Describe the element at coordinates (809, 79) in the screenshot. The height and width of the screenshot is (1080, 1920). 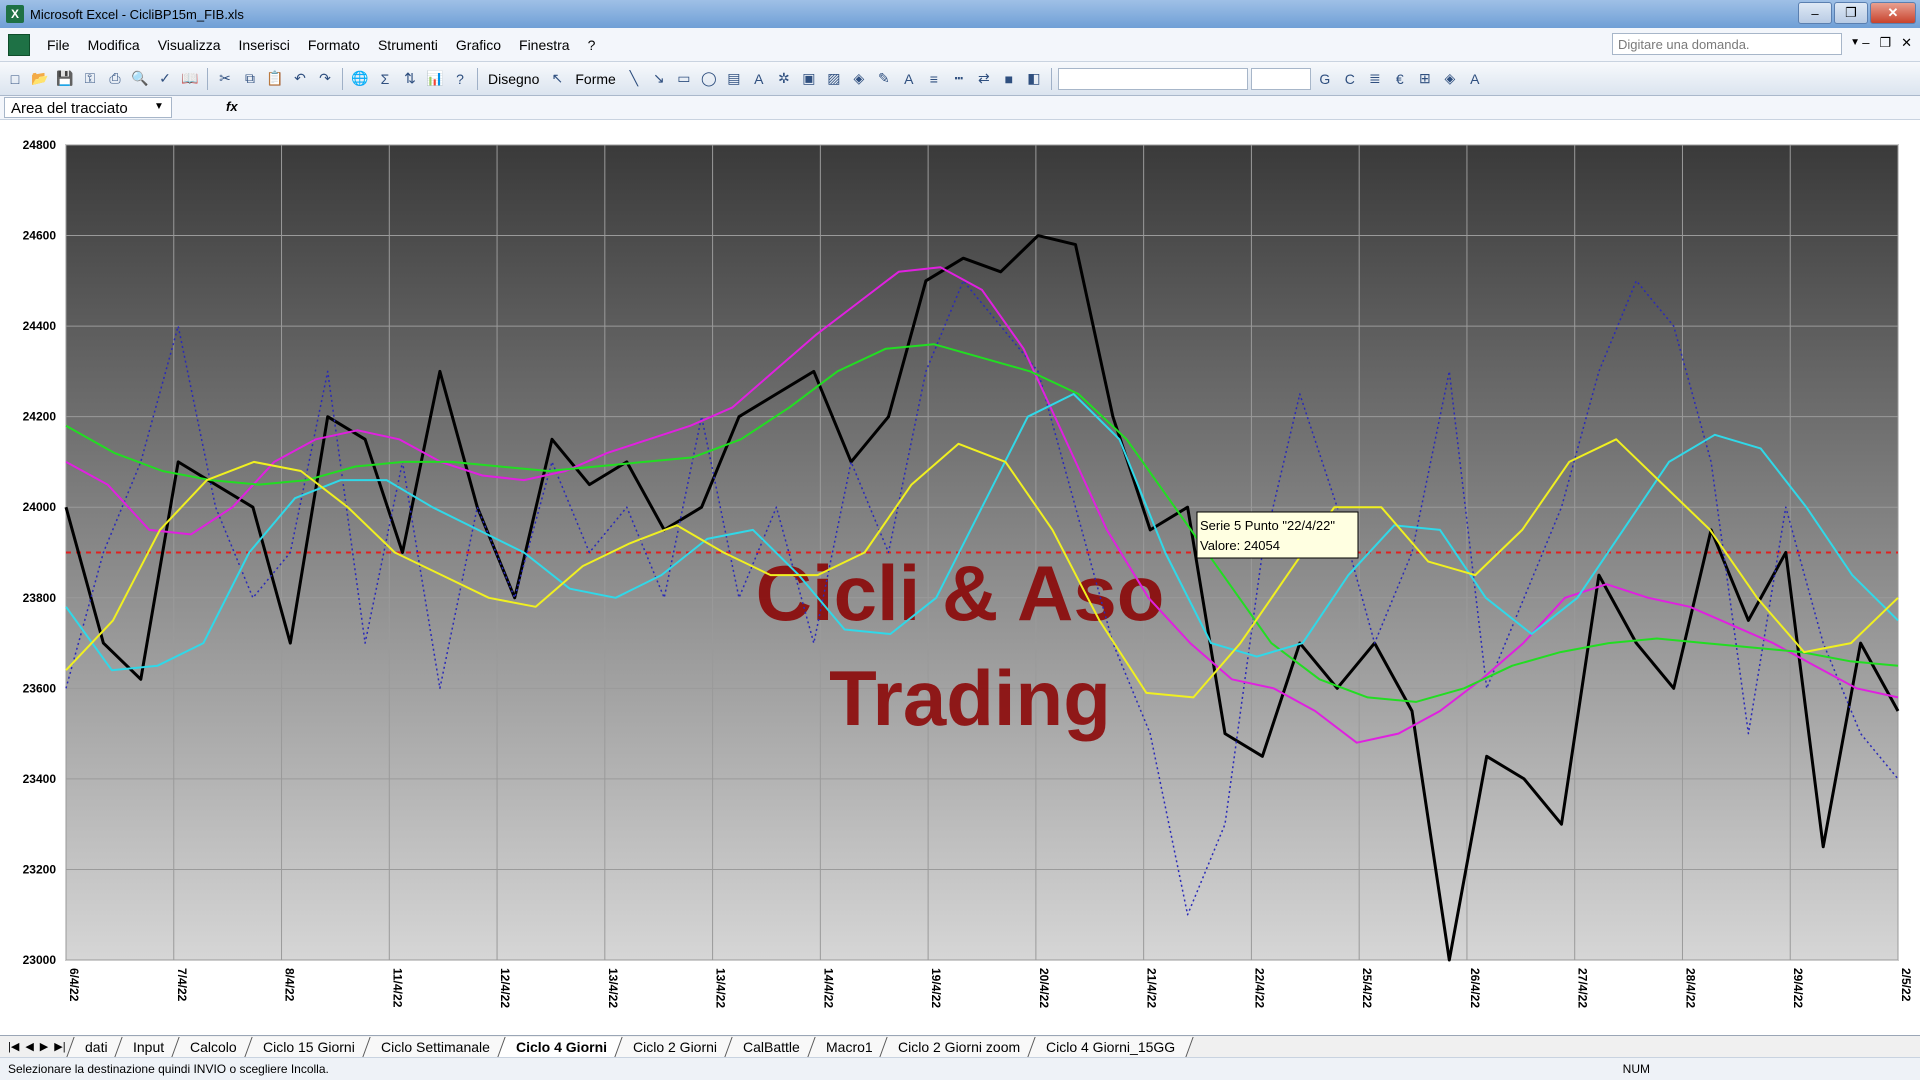
I see `clipart-icon: ▣` at that location.